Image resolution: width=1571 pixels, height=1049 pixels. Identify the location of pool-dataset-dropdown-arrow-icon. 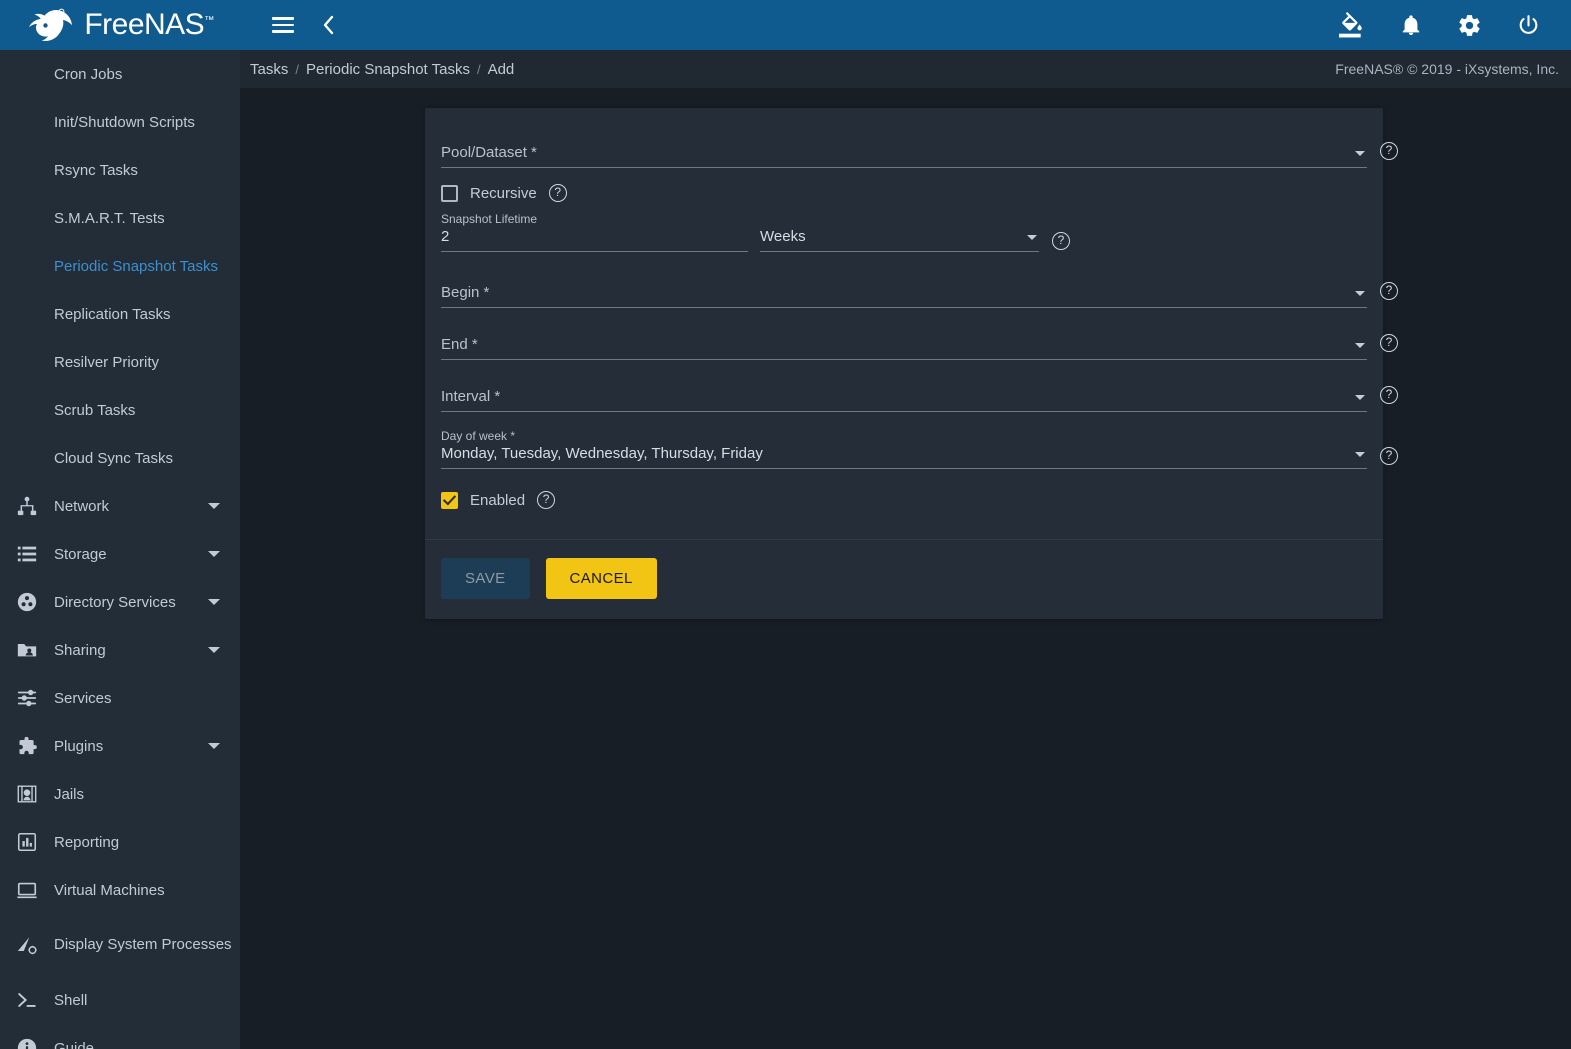
(1360, 153).